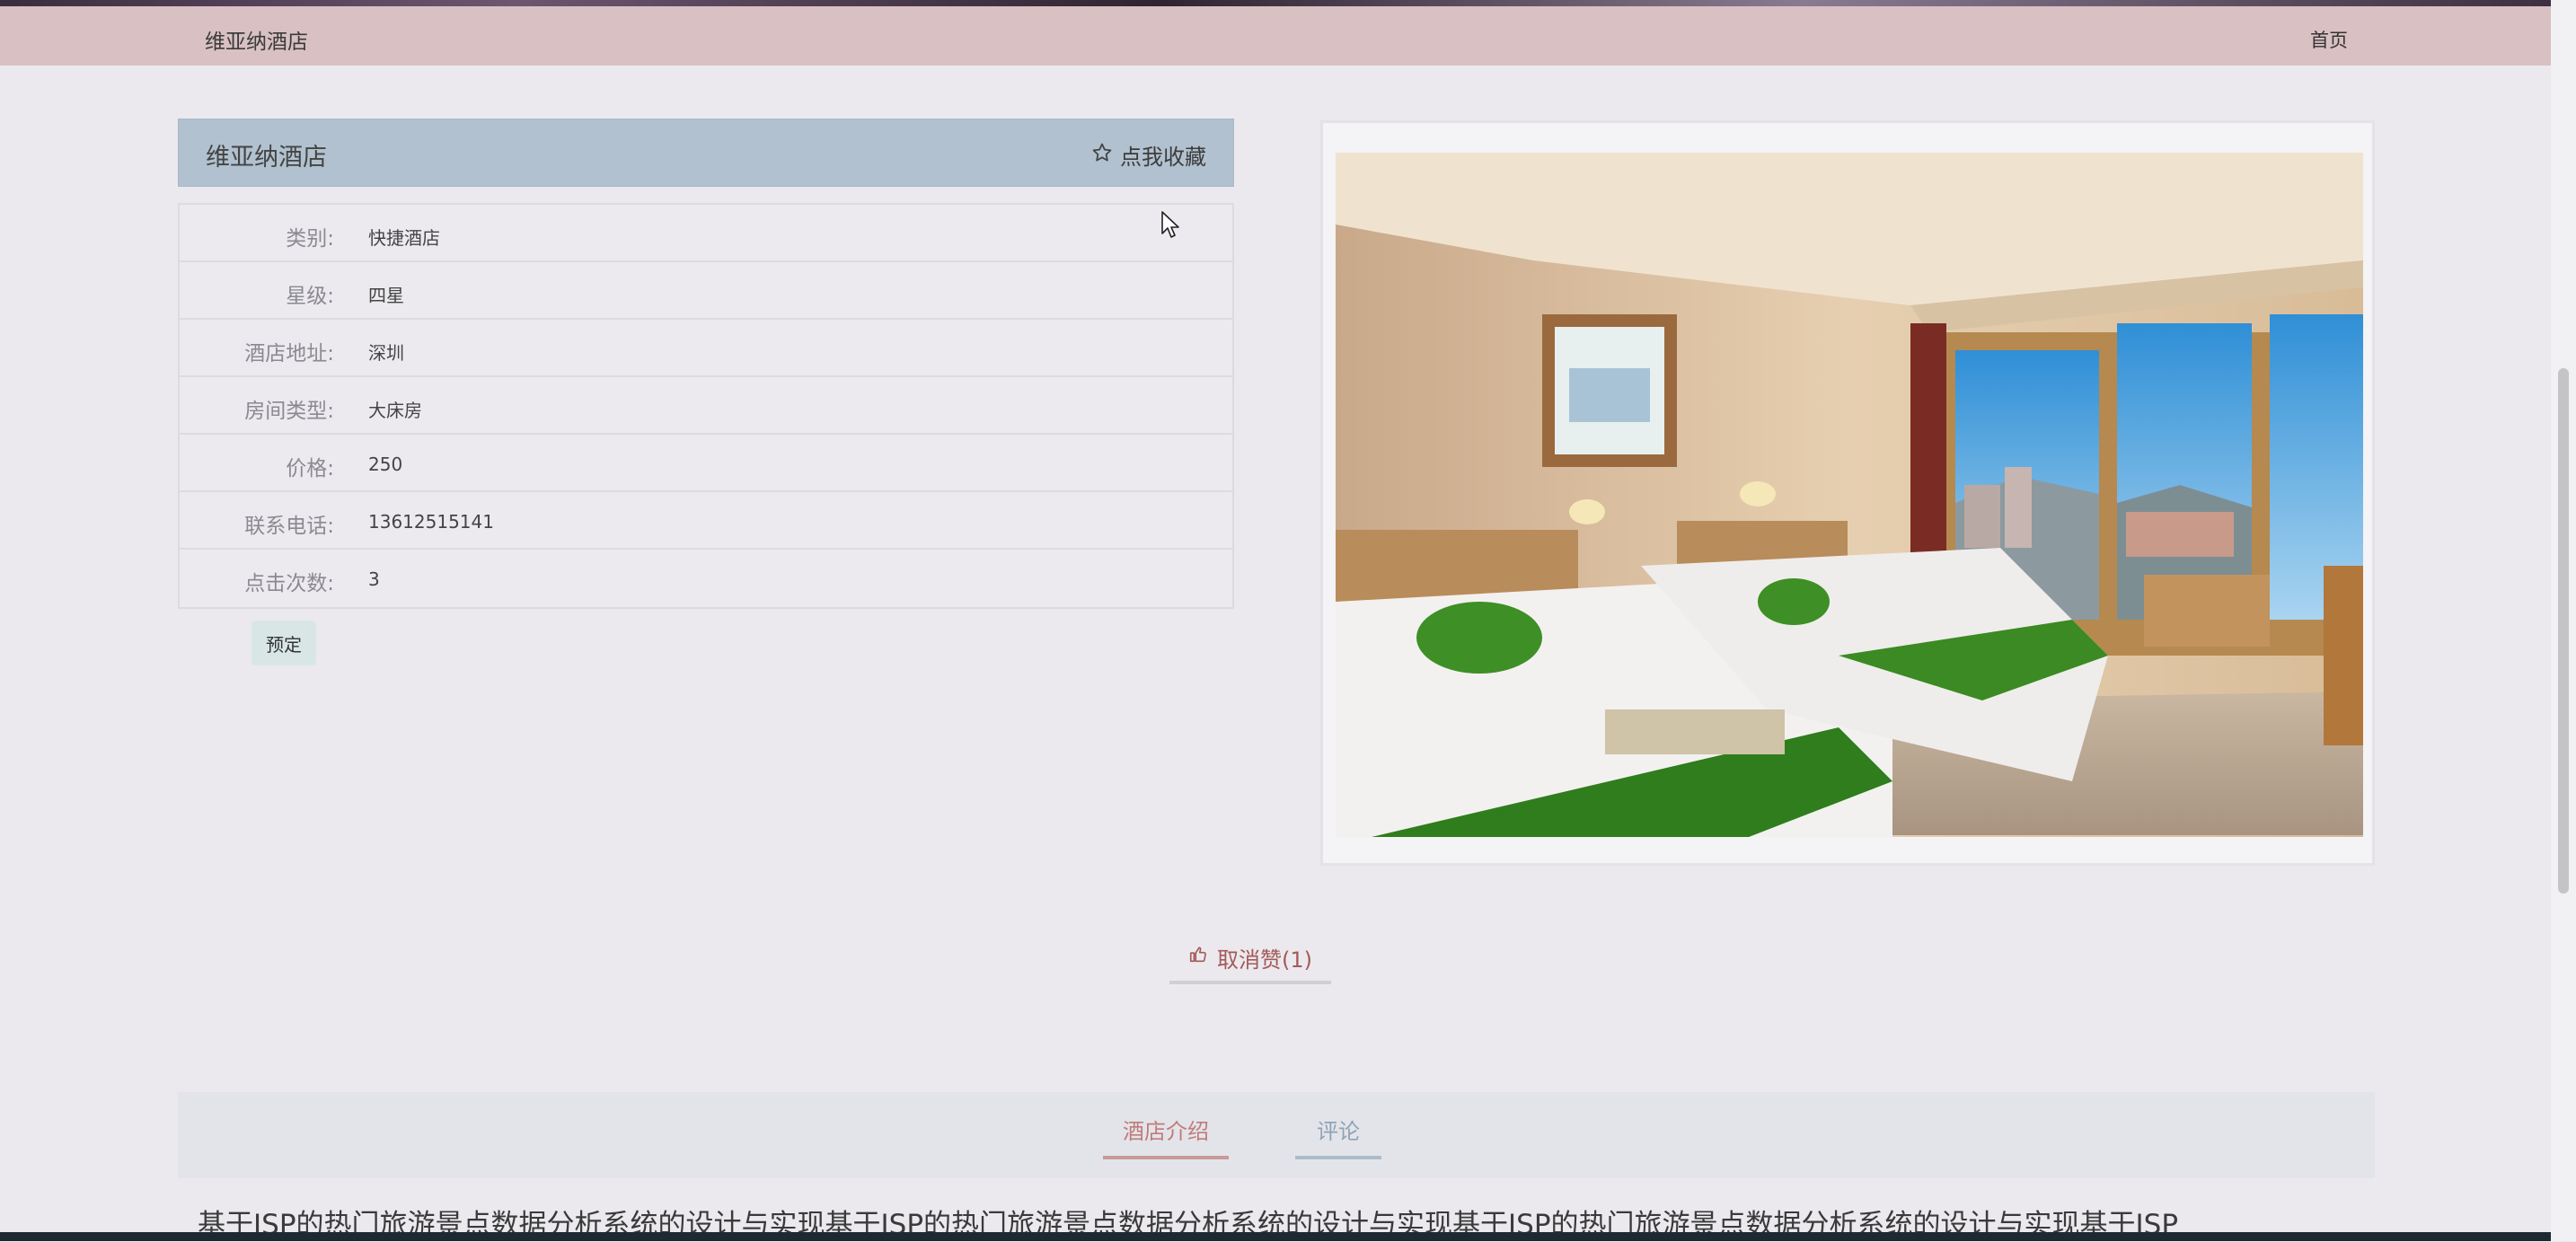 This screenshot has height=1242, width=2576. What do you see at coordinates (706, 521) in the screenshot?
I see `info-row-phone: 联系电话: 13612515141` at bounding box center [706, 521].